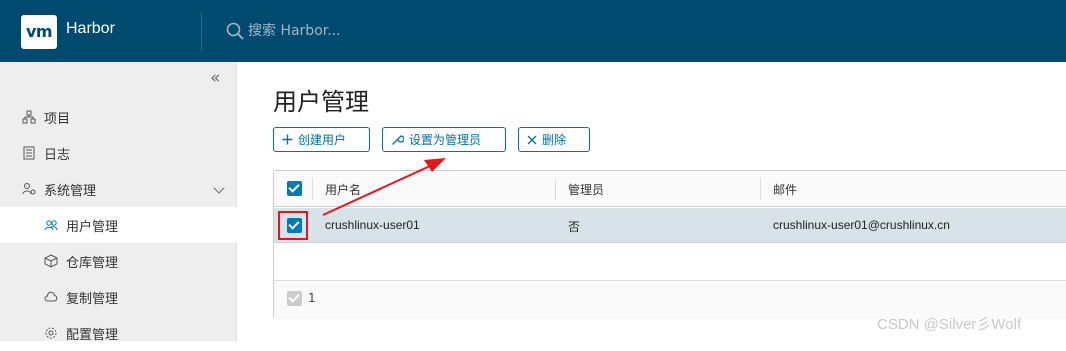  Describe the element at coordinates (29, 117) in the screenshot. I see `projects-icon` at that location.